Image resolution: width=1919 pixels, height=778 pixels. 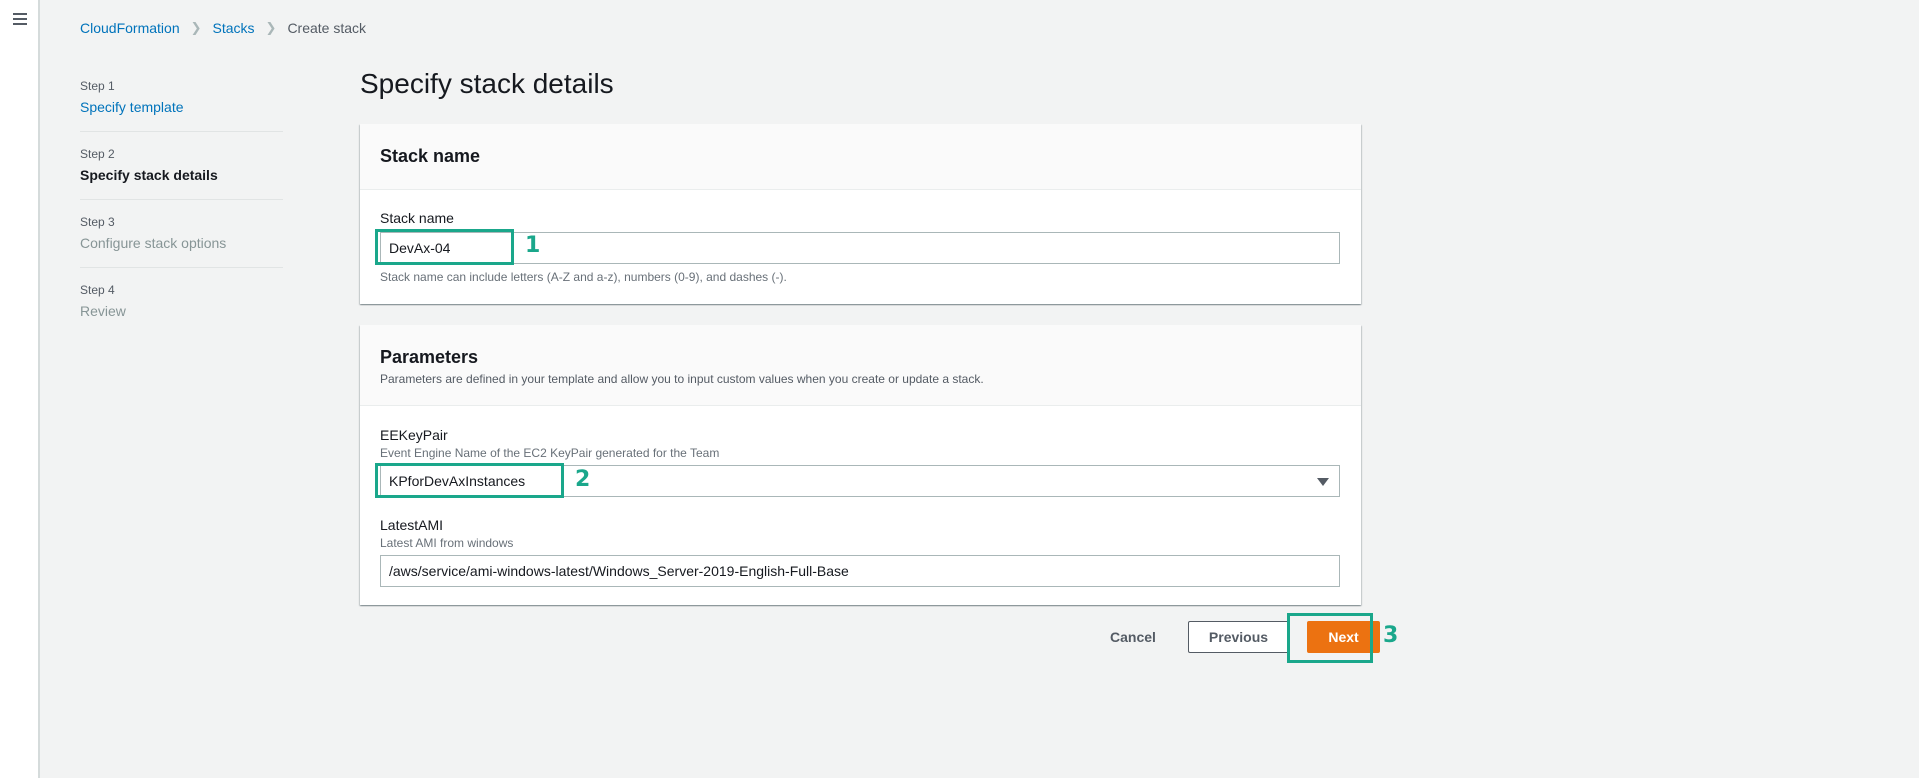 What do you see at coordinates (20, 19) in the screenshot?
I see `menu-icon` at bounding box center [20, 19].